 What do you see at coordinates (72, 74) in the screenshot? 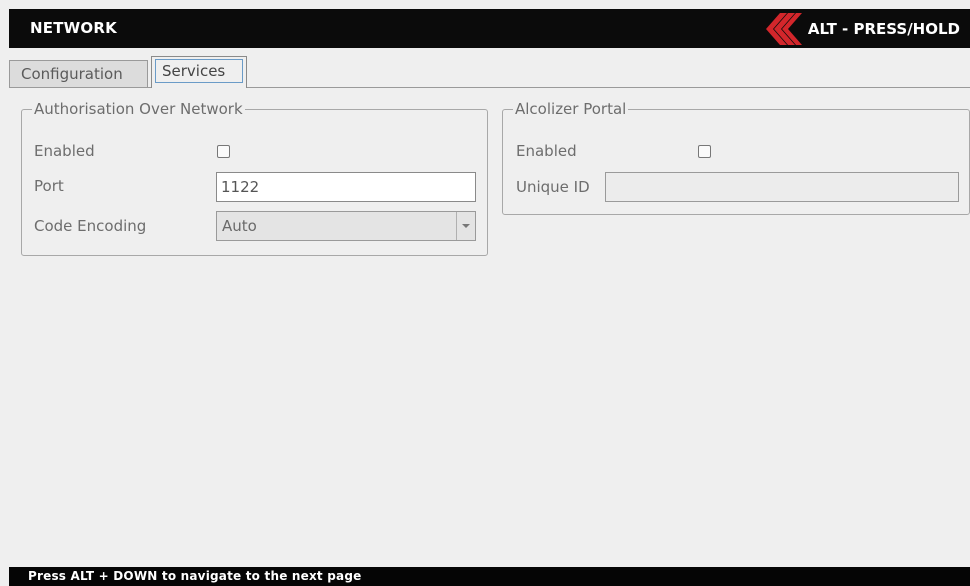
I see `tab-configuration-label: Configuration` at bounding box center [72, 74].